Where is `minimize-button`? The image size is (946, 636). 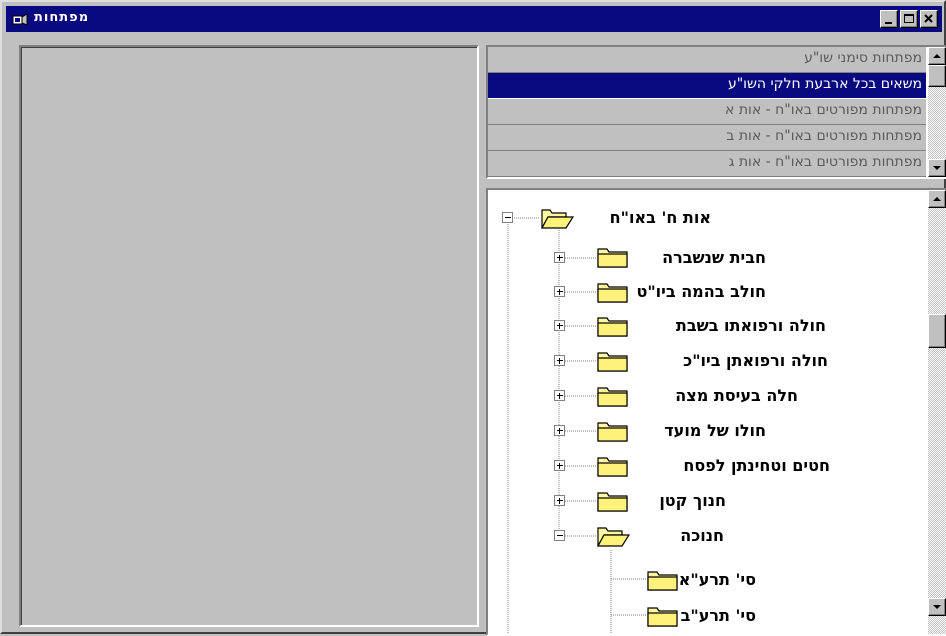 minimize-button is located at coordinates (889, 19).